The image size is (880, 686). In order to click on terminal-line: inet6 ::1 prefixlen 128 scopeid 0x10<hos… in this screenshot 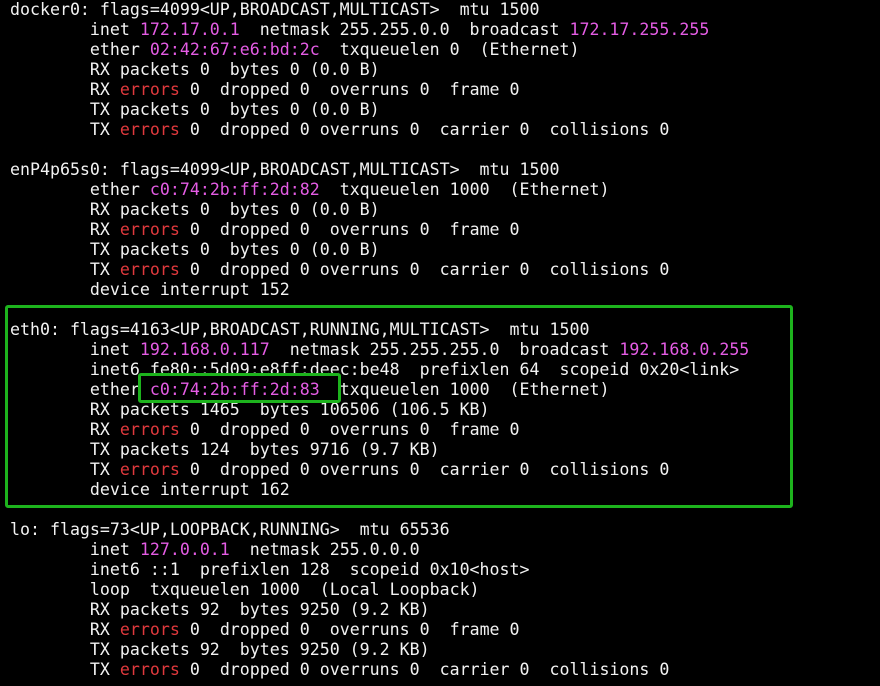, I will do `click(445, 570)`.